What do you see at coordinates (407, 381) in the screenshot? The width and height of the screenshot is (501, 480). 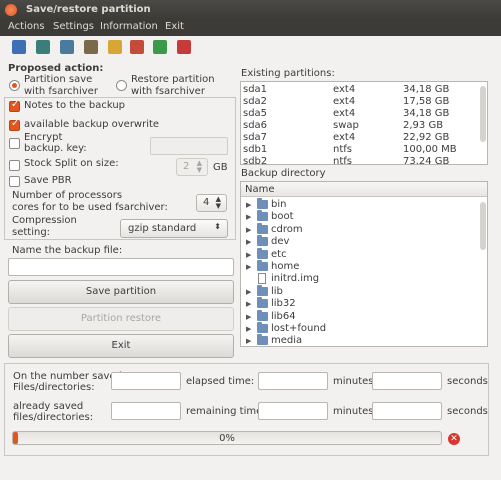 I see `elapsed-seconds-field` at bounding box center [407, 381].